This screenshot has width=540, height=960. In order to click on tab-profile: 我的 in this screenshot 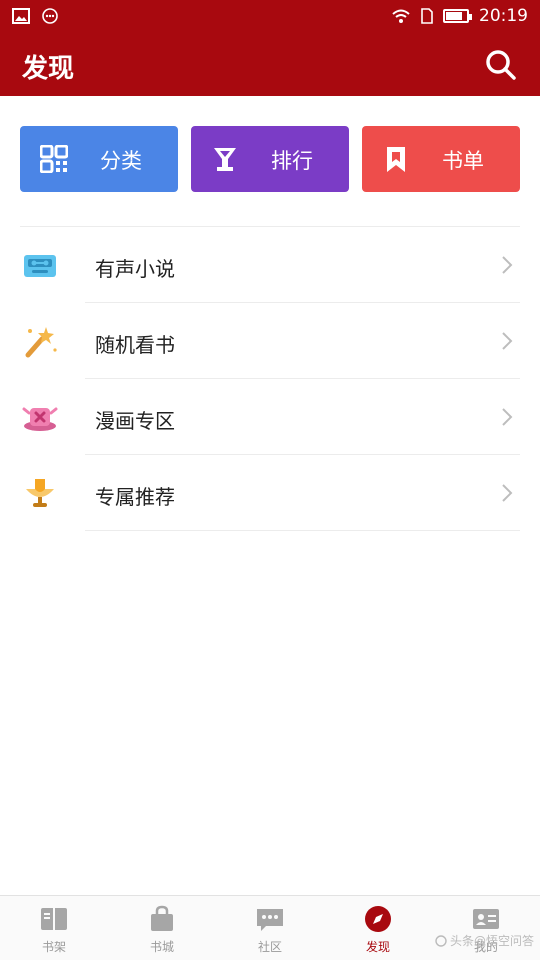, I will do `click(486, 928)`.